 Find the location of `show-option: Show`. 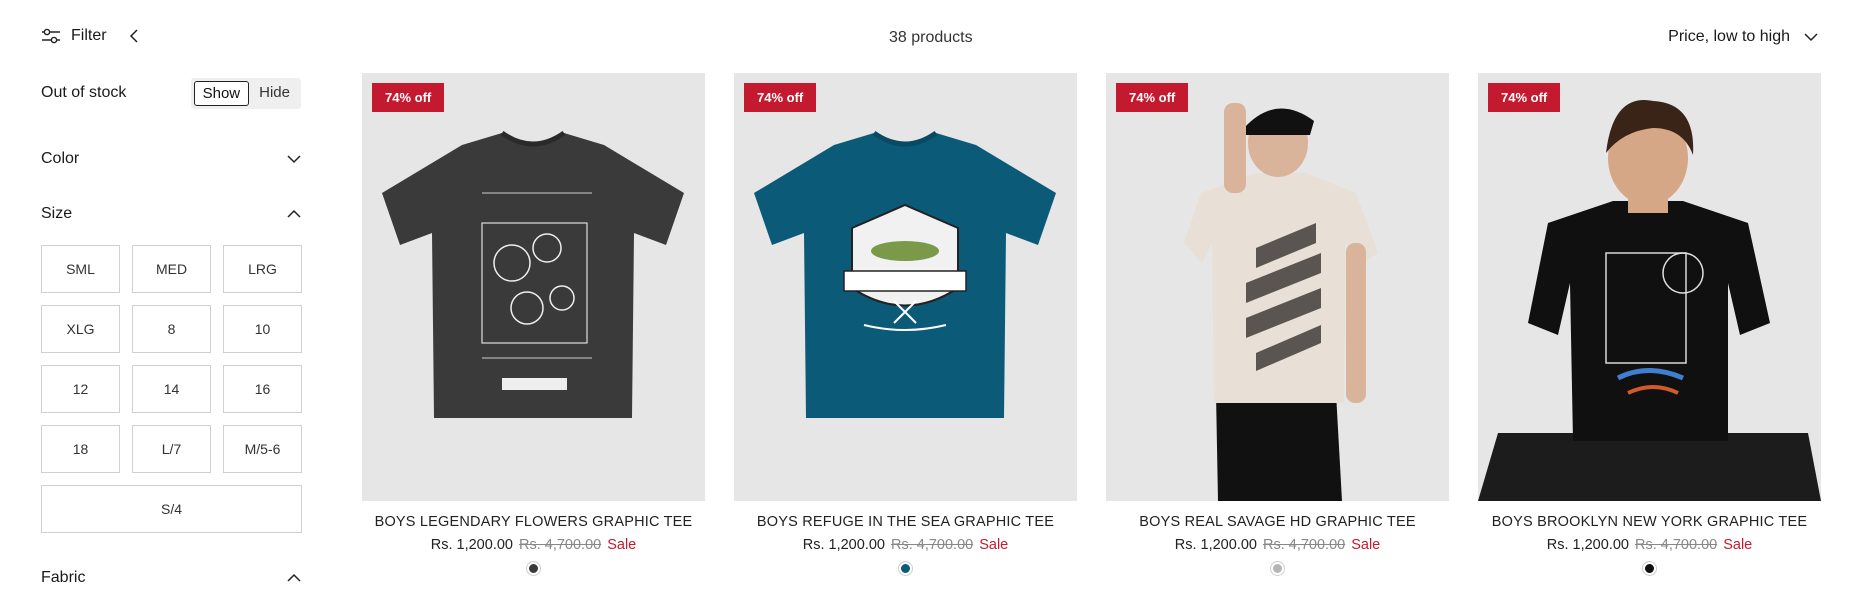

show-option: Show is located at coordinates (221, 93).